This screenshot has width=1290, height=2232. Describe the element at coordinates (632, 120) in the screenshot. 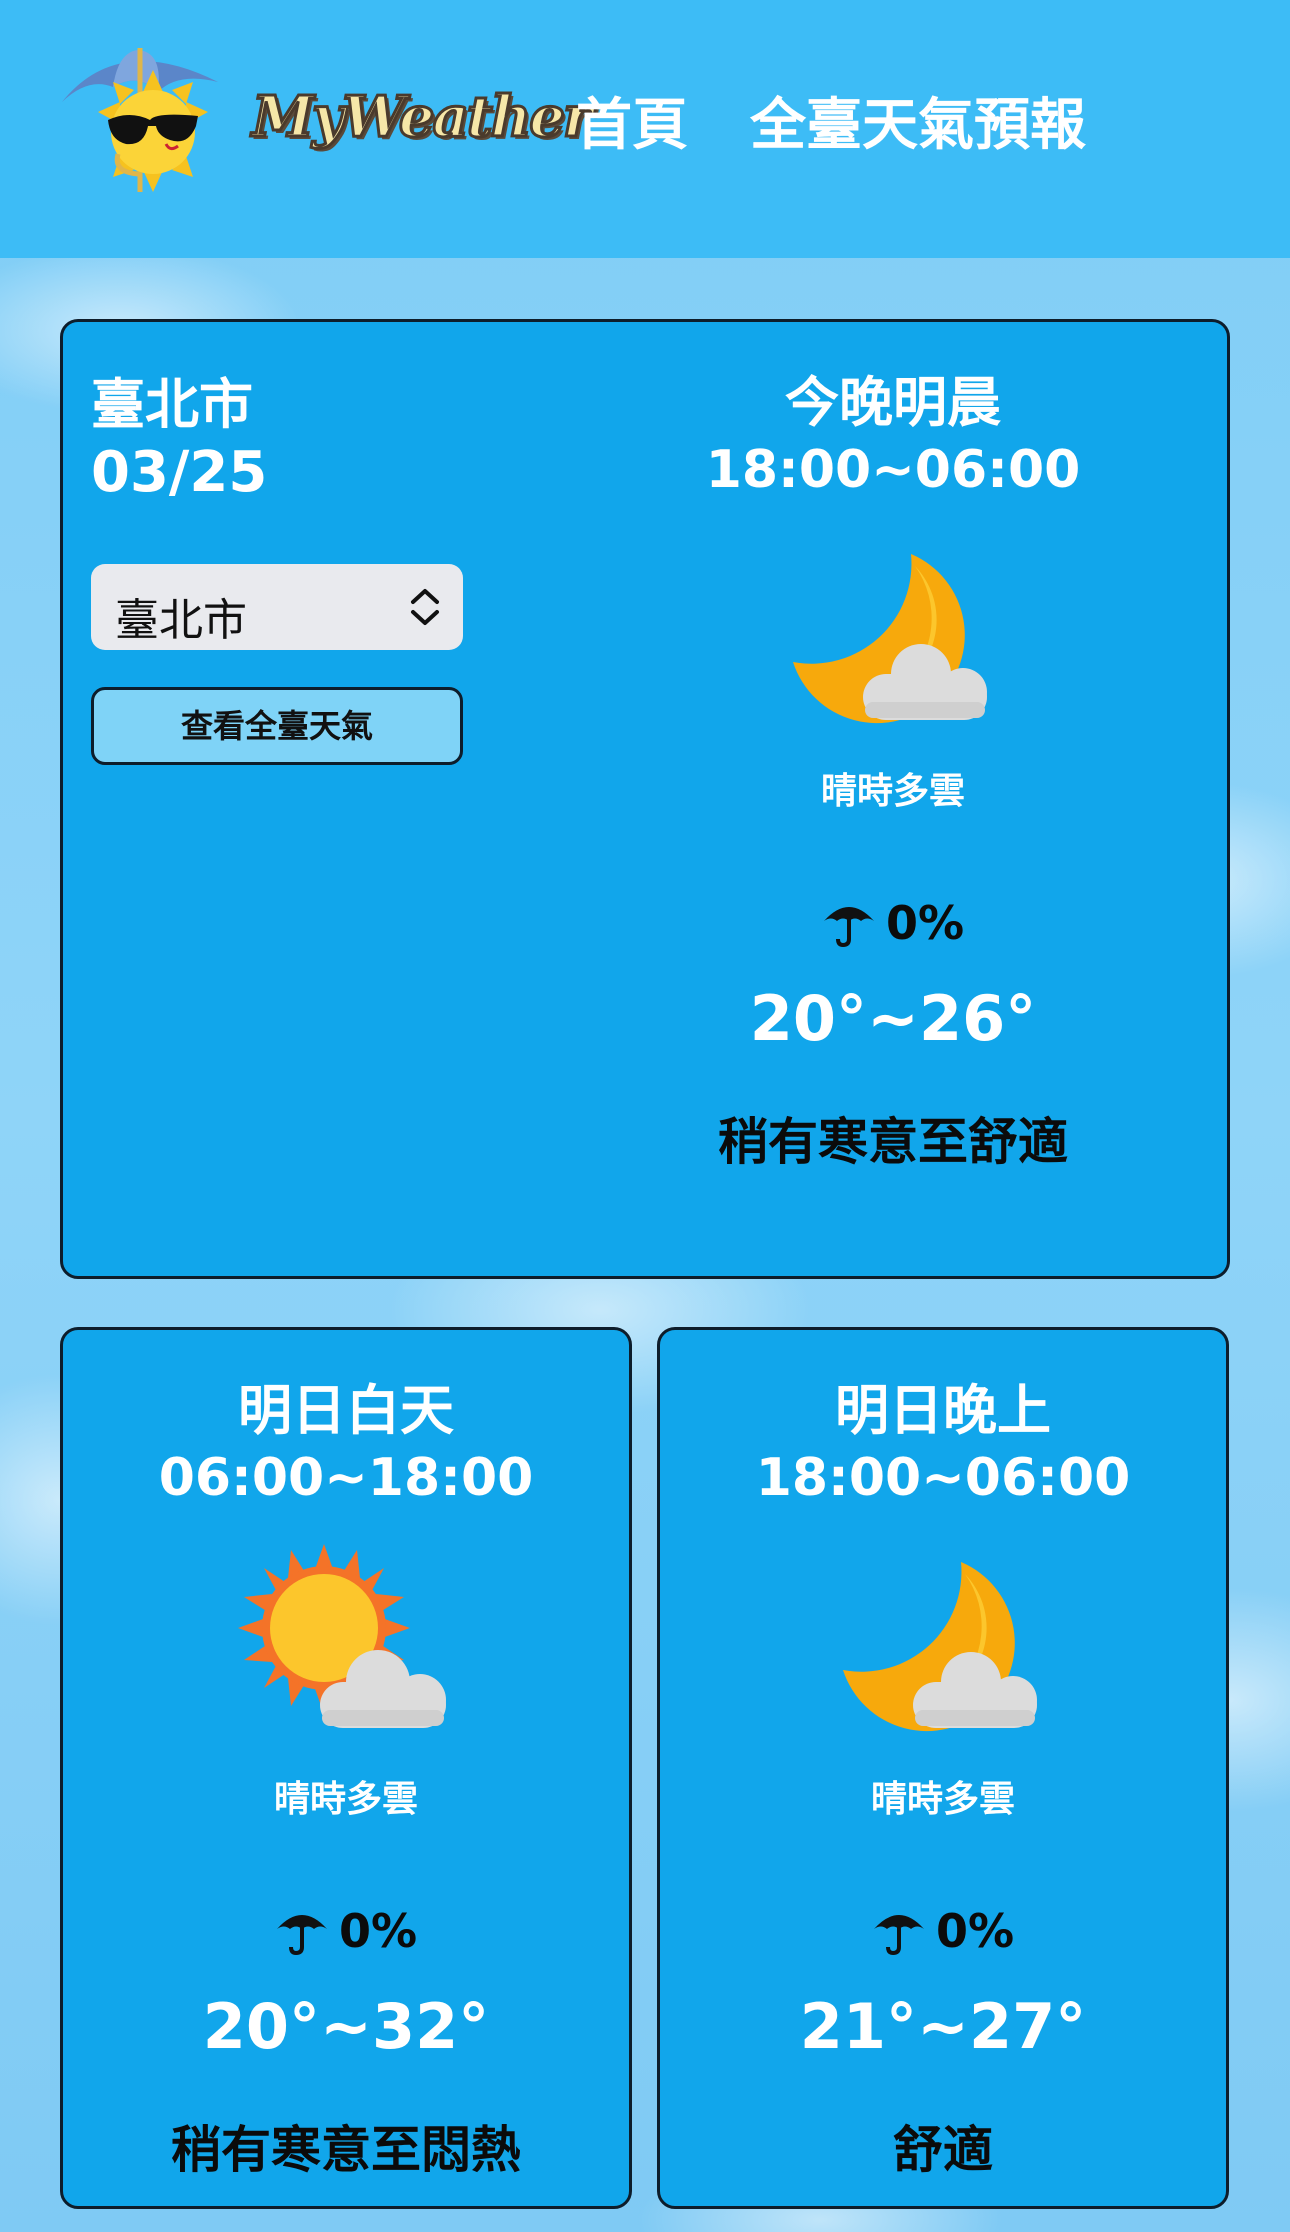

I see `nav-home: 首頁` at that location.